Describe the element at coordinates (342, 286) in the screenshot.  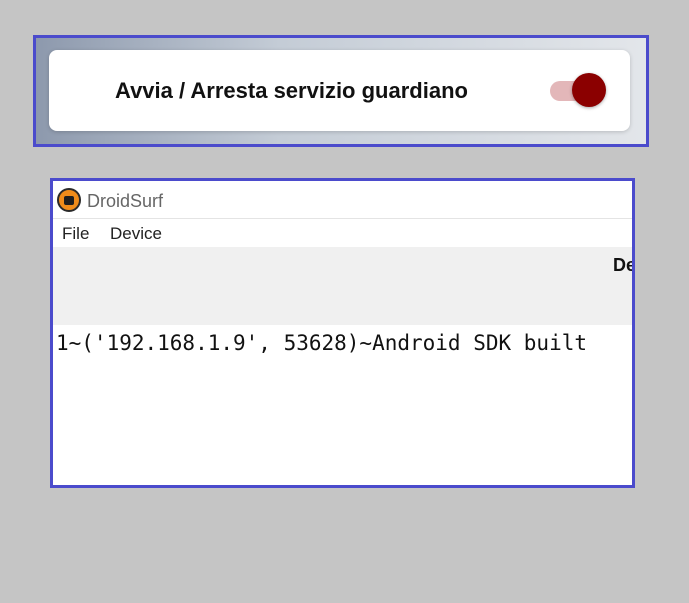
I see `table-header: De` at that location.